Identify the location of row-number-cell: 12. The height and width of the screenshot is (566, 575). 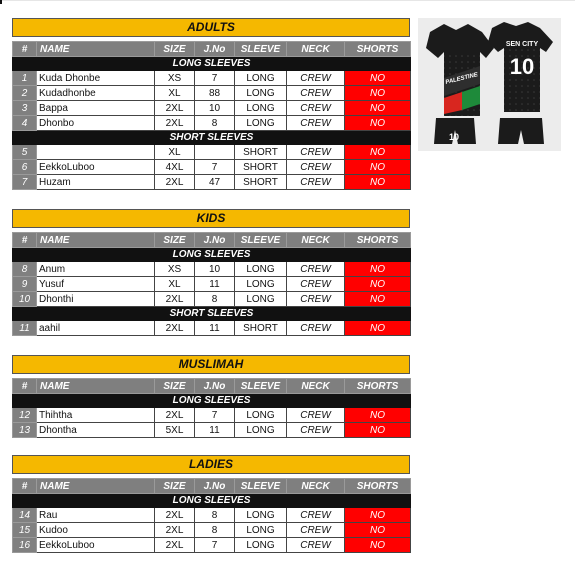
(24, 415).